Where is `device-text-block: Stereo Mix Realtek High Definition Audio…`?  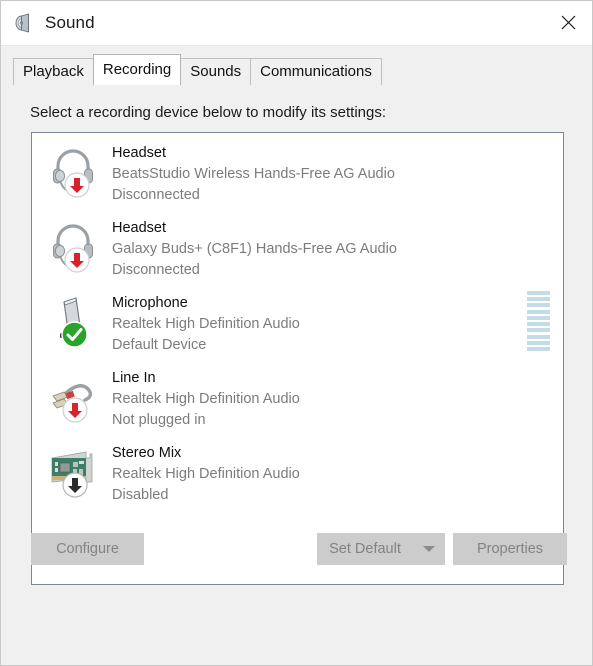 device-text-block: Stereo Mix Realtek High Definition Audio… is located at coordinates (206, 474).